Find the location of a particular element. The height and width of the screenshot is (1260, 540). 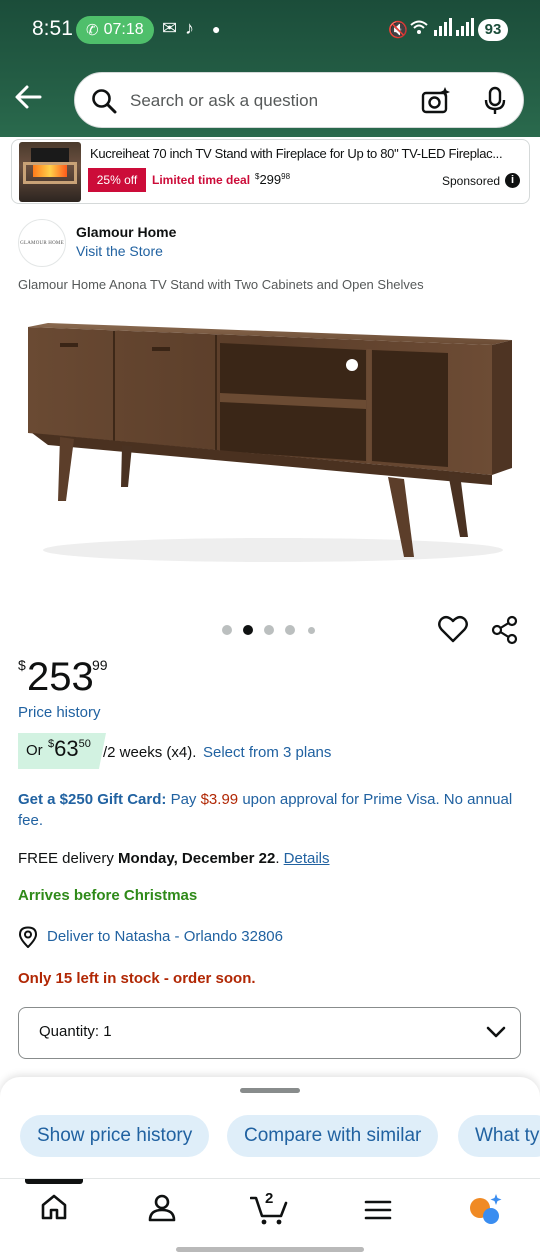

wifi-icon is located at coordinates (419, 30).